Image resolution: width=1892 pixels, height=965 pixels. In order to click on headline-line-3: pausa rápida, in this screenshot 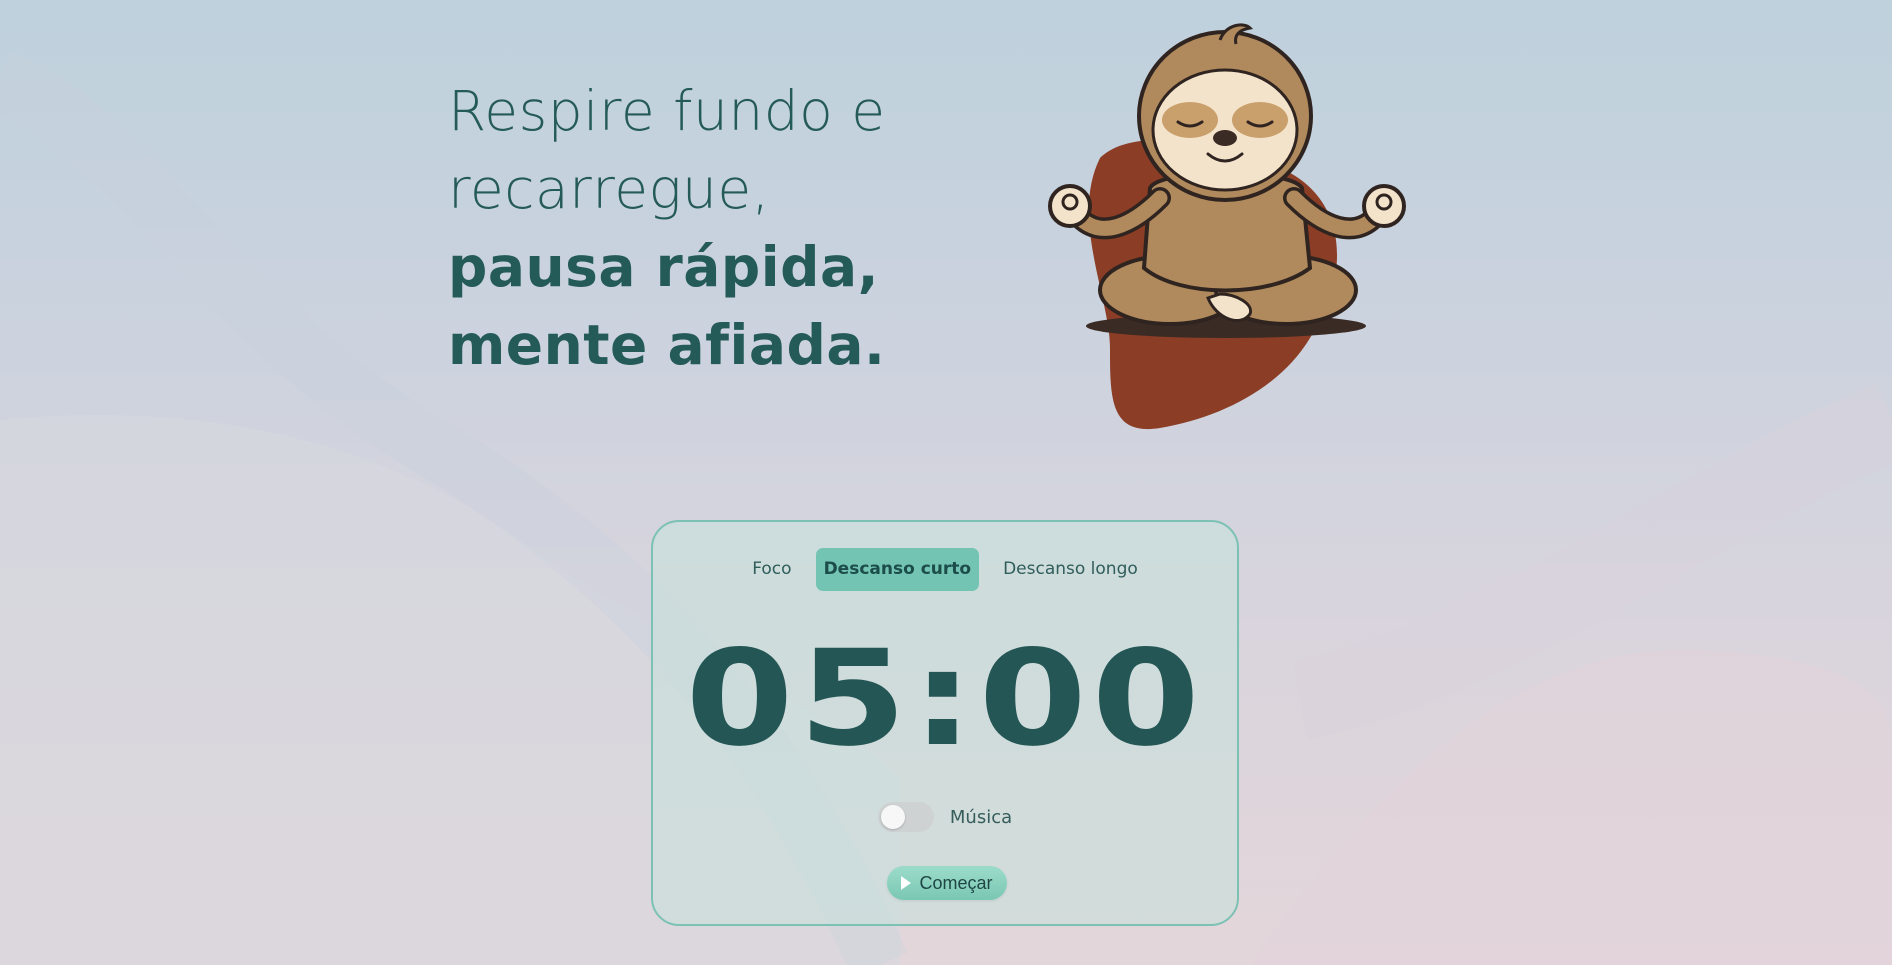, I will do `click(663, 267)`.